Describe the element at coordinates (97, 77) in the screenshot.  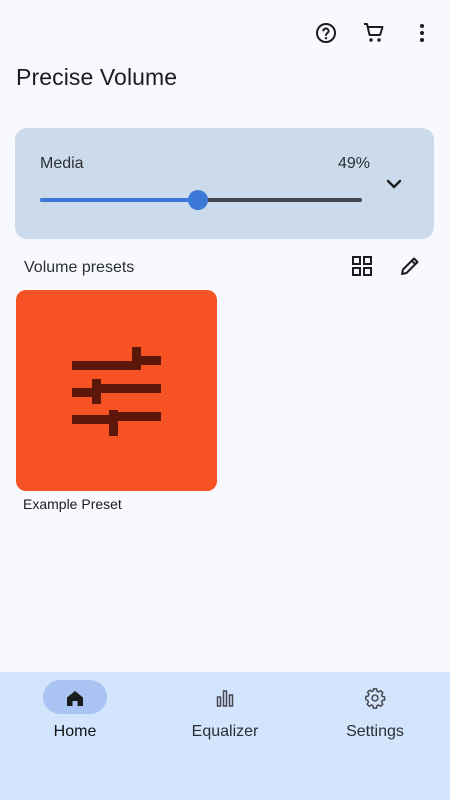
I see `page-title: Precise Volume` at that location.